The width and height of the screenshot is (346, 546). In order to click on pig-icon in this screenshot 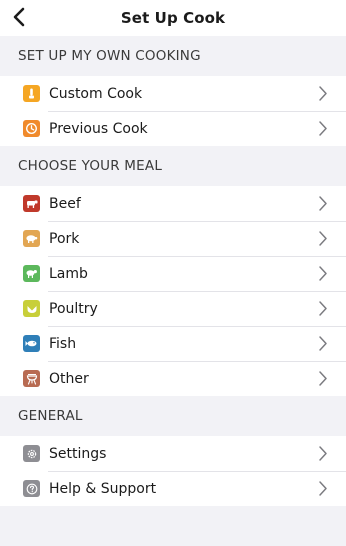, I will do `click(31, 238)`.